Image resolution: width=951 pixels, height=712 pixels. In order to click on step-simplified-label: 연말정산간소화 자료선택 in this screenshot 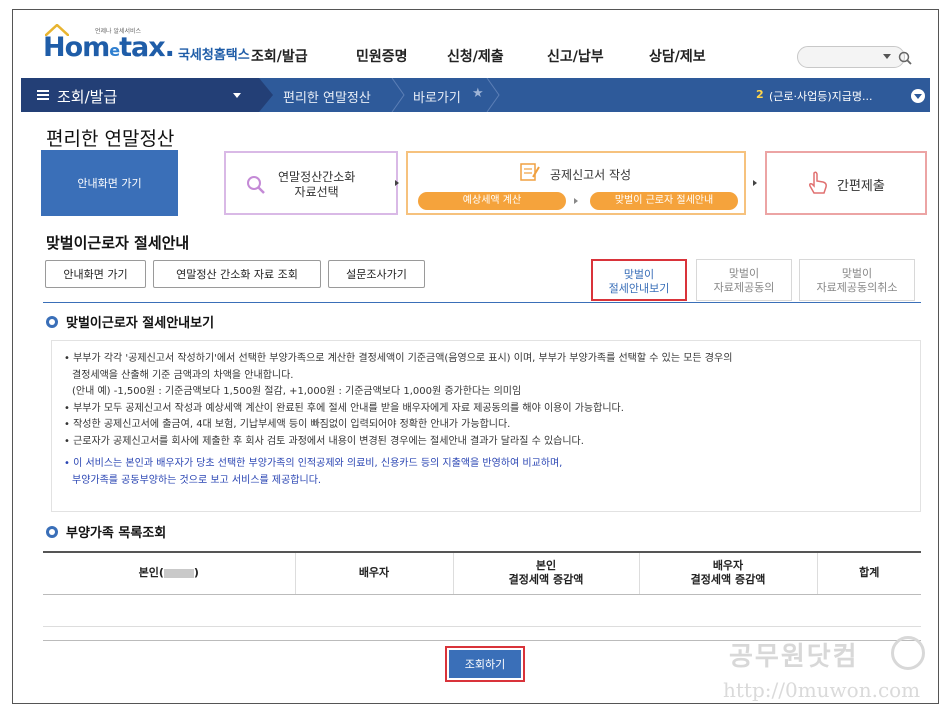, I will do `click(317, 184)`.